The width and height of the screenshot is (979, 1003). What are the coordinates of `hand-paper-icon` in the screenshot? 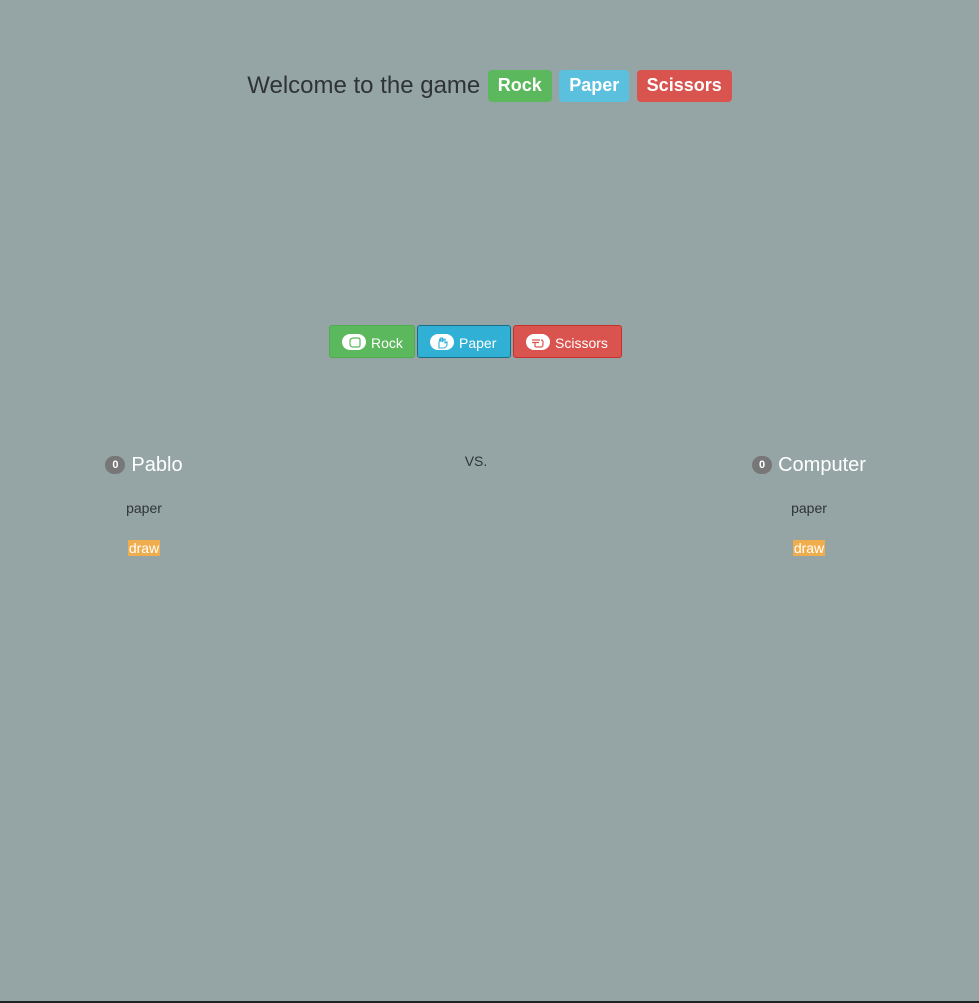 It's located at (442, 342).